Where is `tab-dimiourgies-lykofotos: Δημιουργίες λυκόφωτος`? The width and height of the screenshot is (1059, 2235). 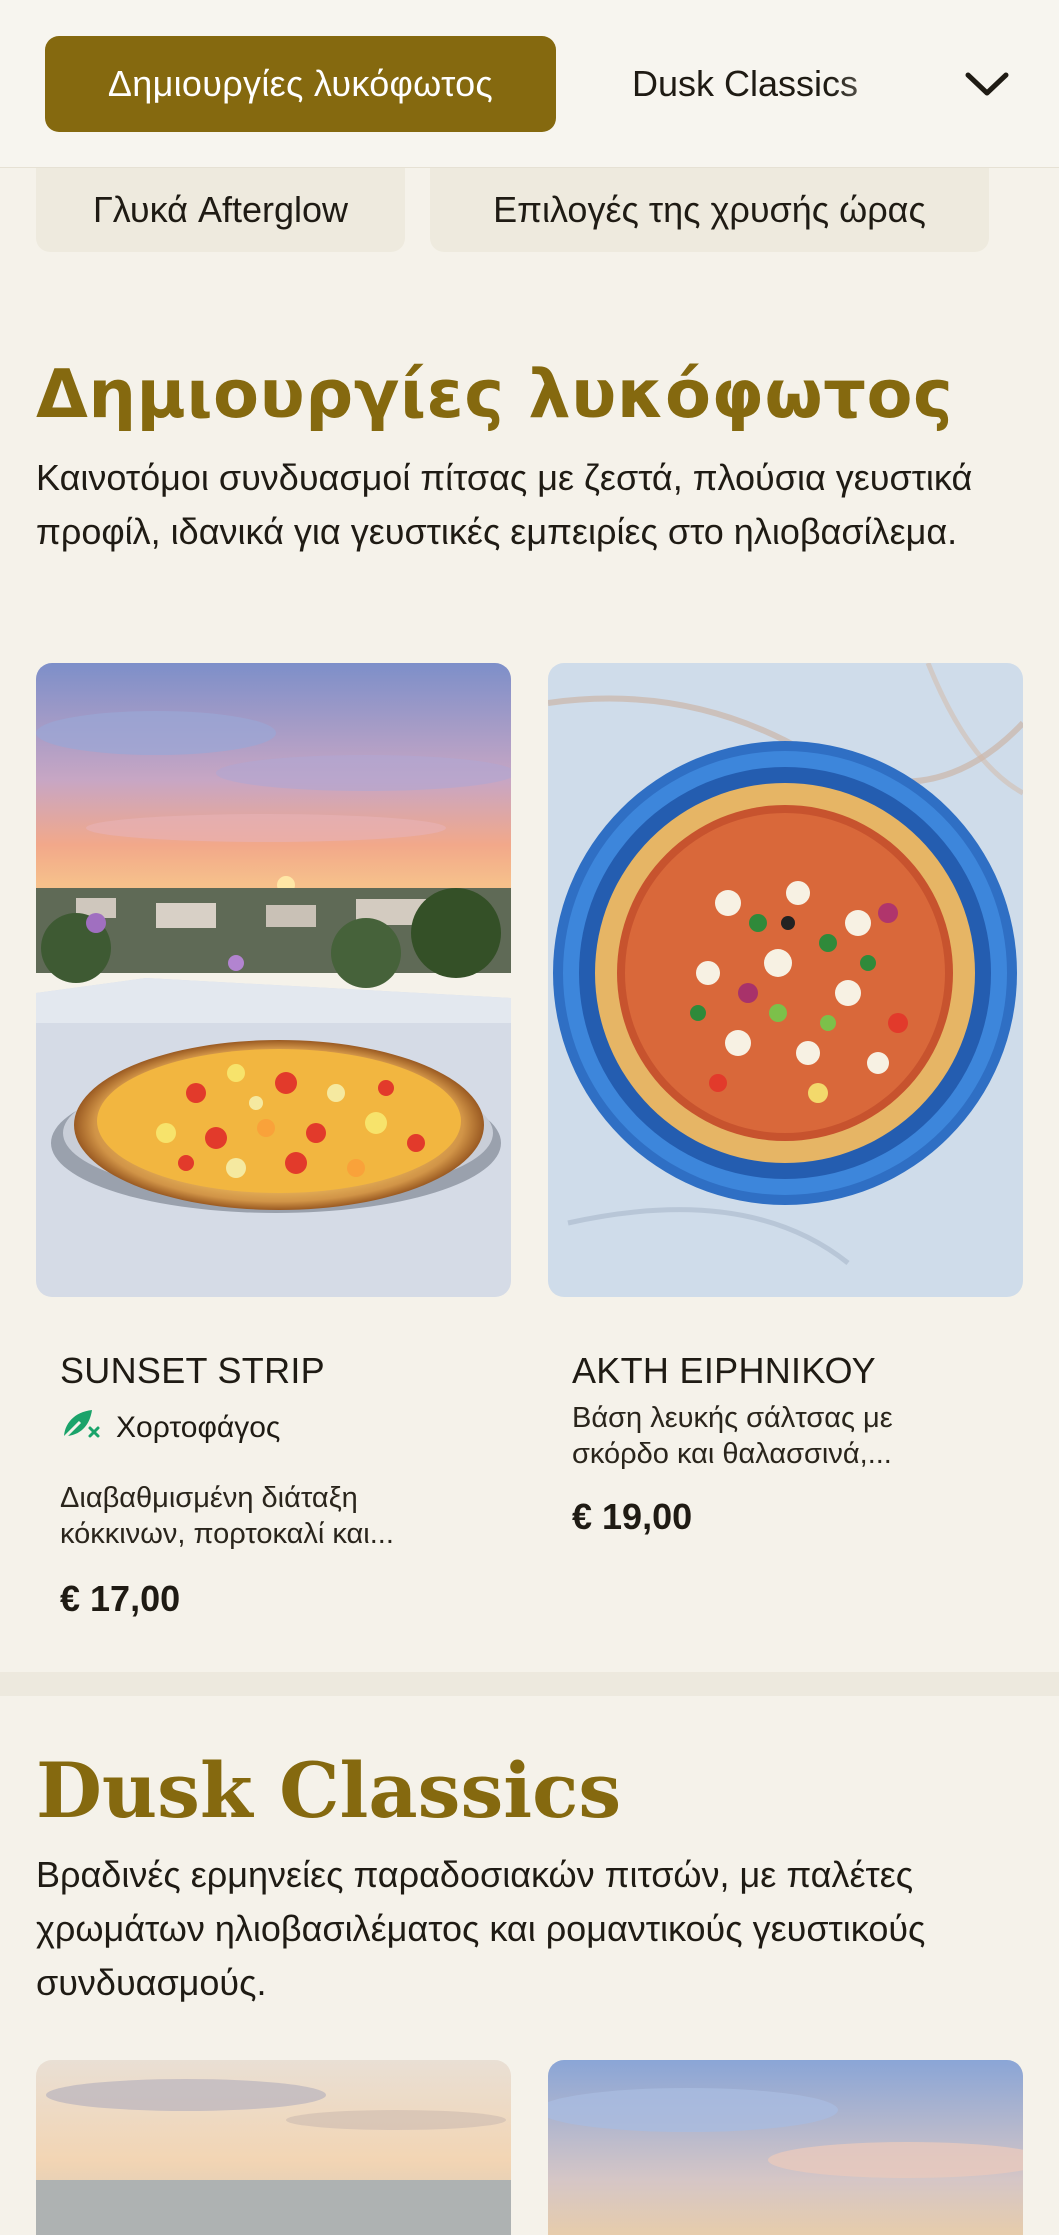
tab-dimiourgies-lykofotos: Δημιουργίες λυκόφωτος is located at coordinates (300, 84).